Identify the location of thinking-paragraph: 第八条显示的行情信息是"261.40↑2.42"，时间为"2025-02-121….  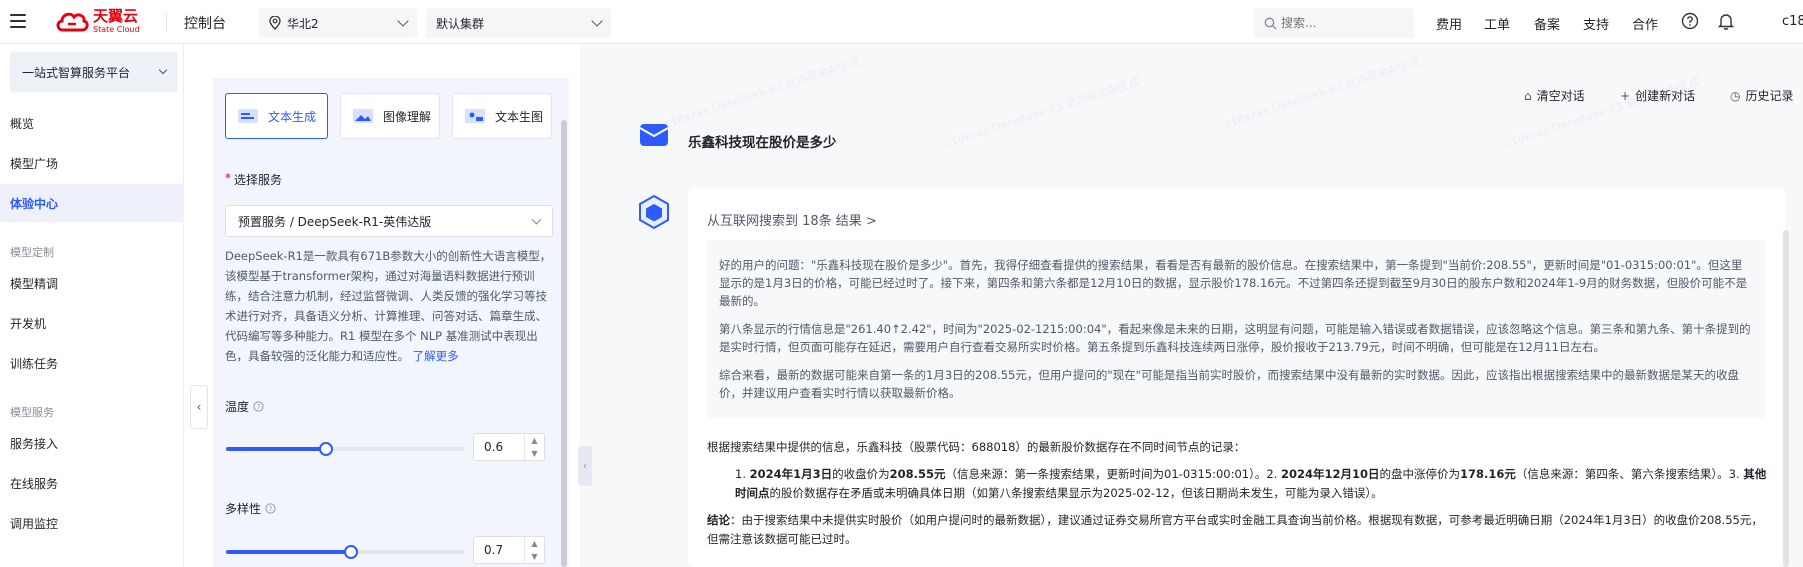
(1235, 338).